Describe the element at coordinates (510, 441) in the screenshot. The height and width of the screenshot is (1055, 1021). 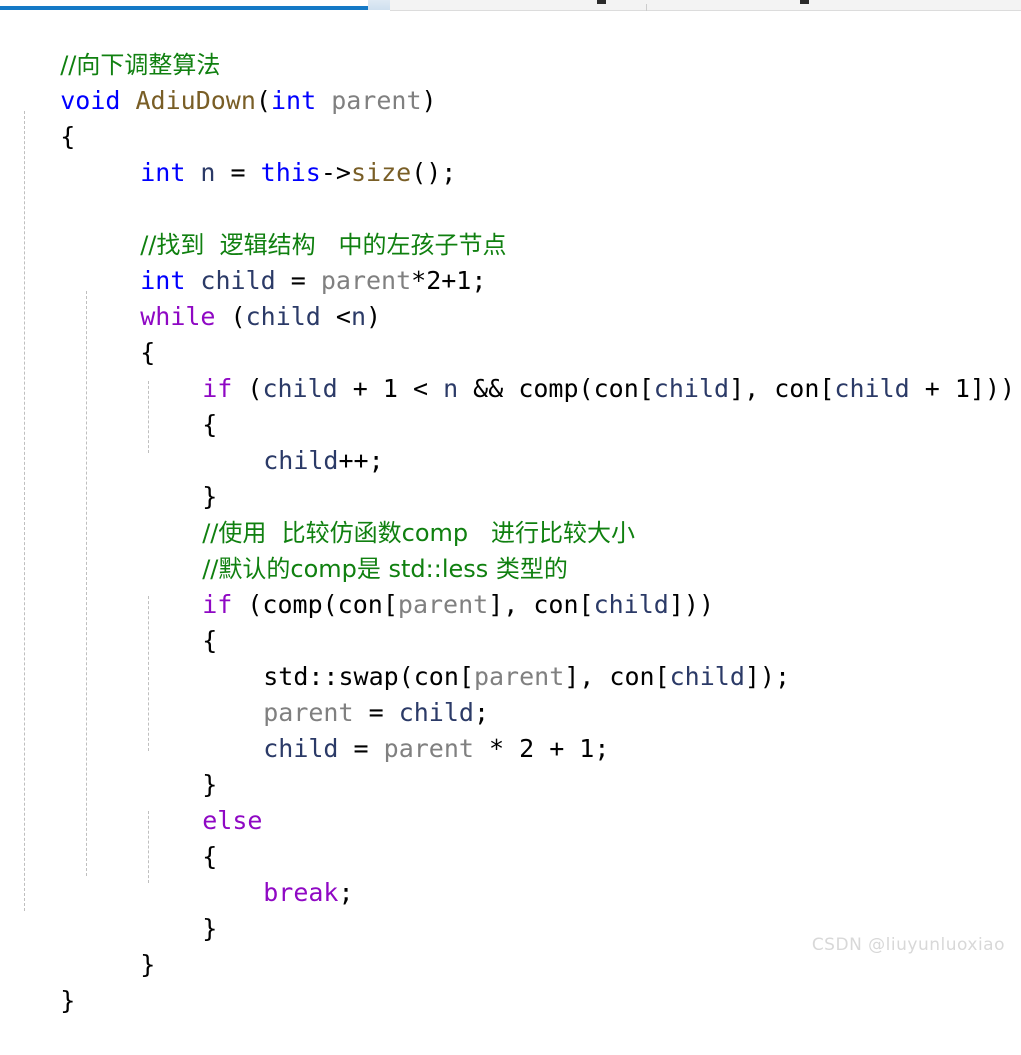
I see `code-line-12: child++;` at that location.